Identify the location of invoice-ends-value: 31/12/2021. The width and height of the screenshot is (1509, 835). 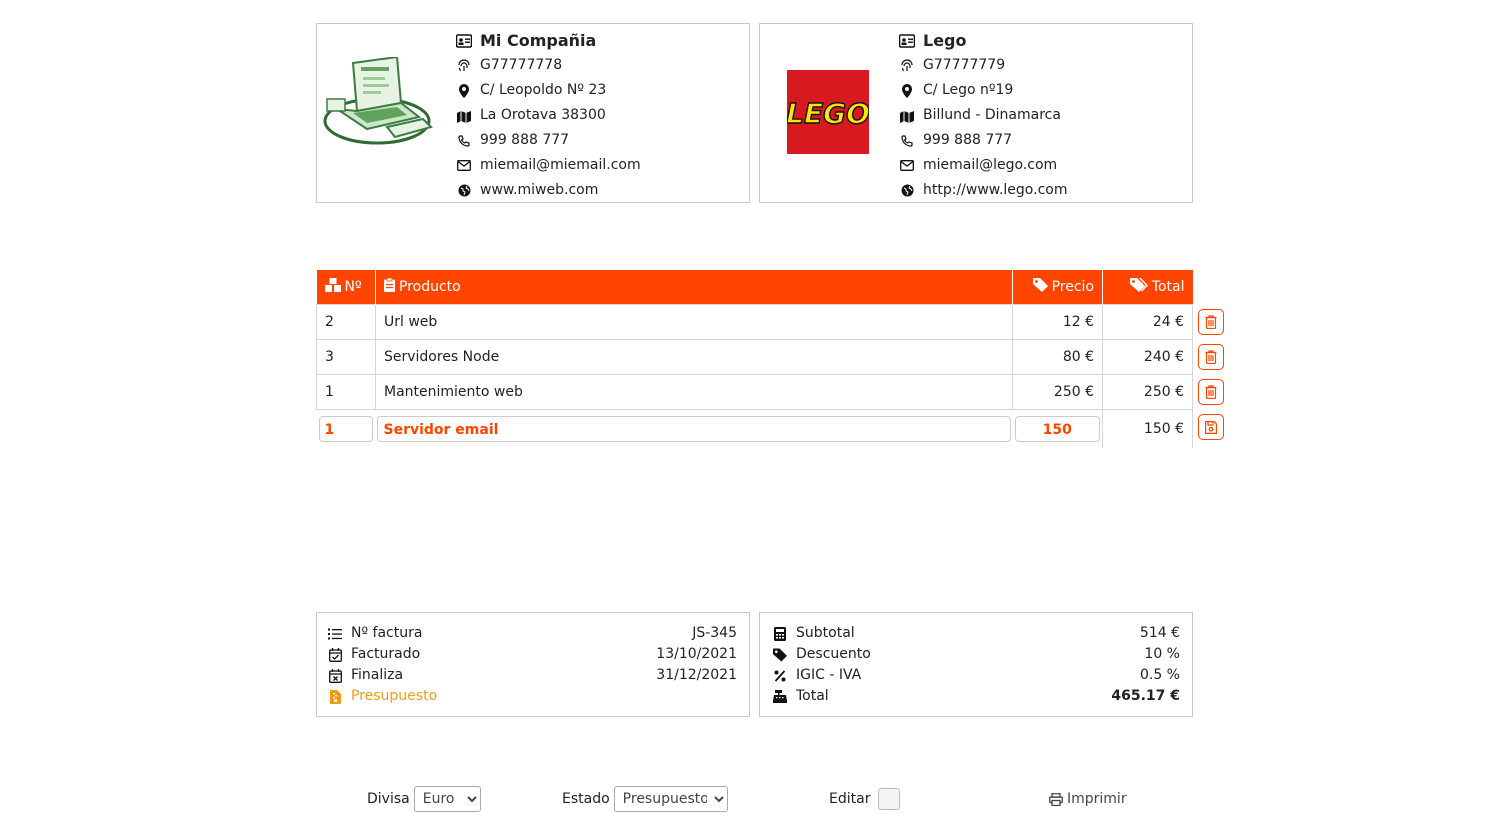
(696, 675).